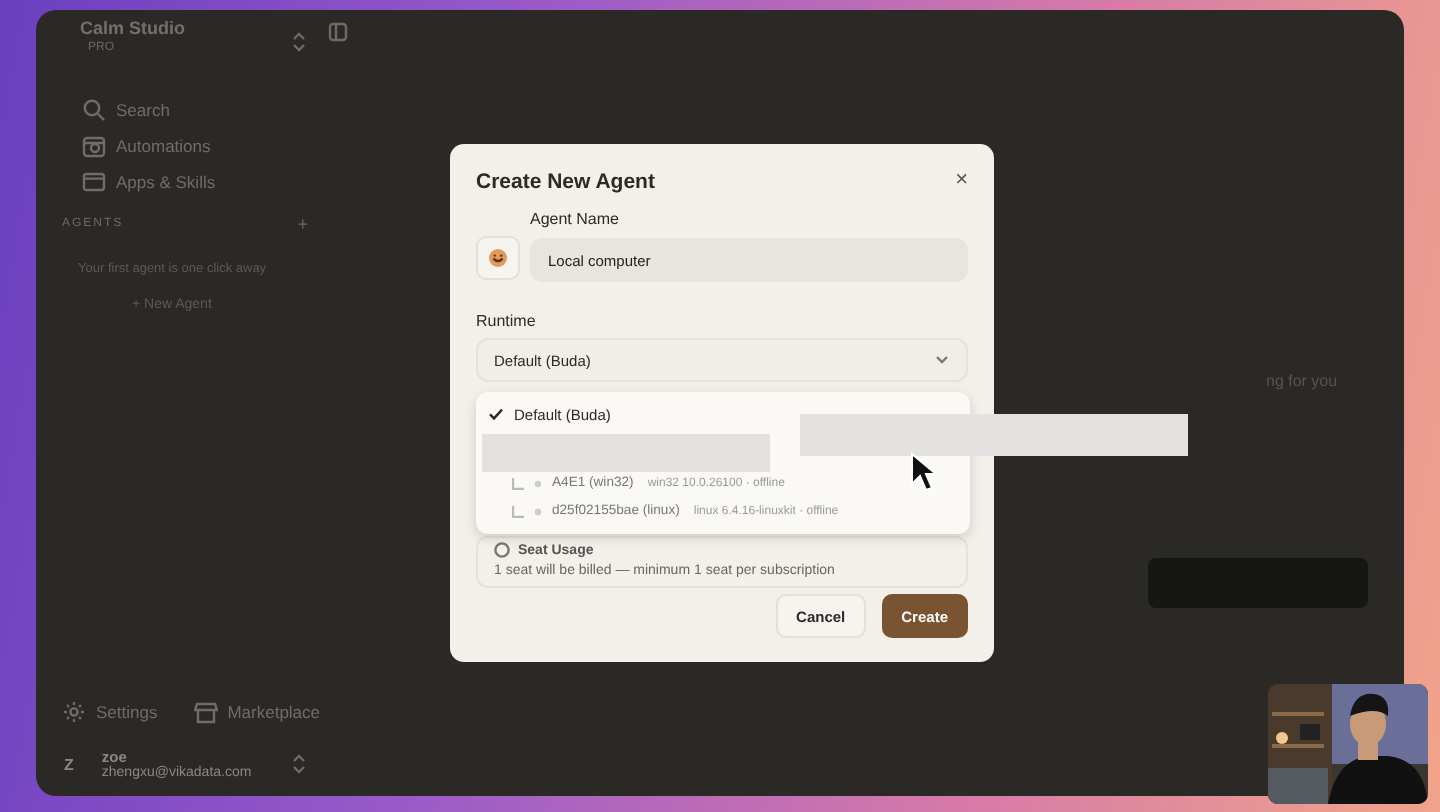 The height and width of the screenshot is (812, 1440). I want to click on store-icon, so click(205, 712).